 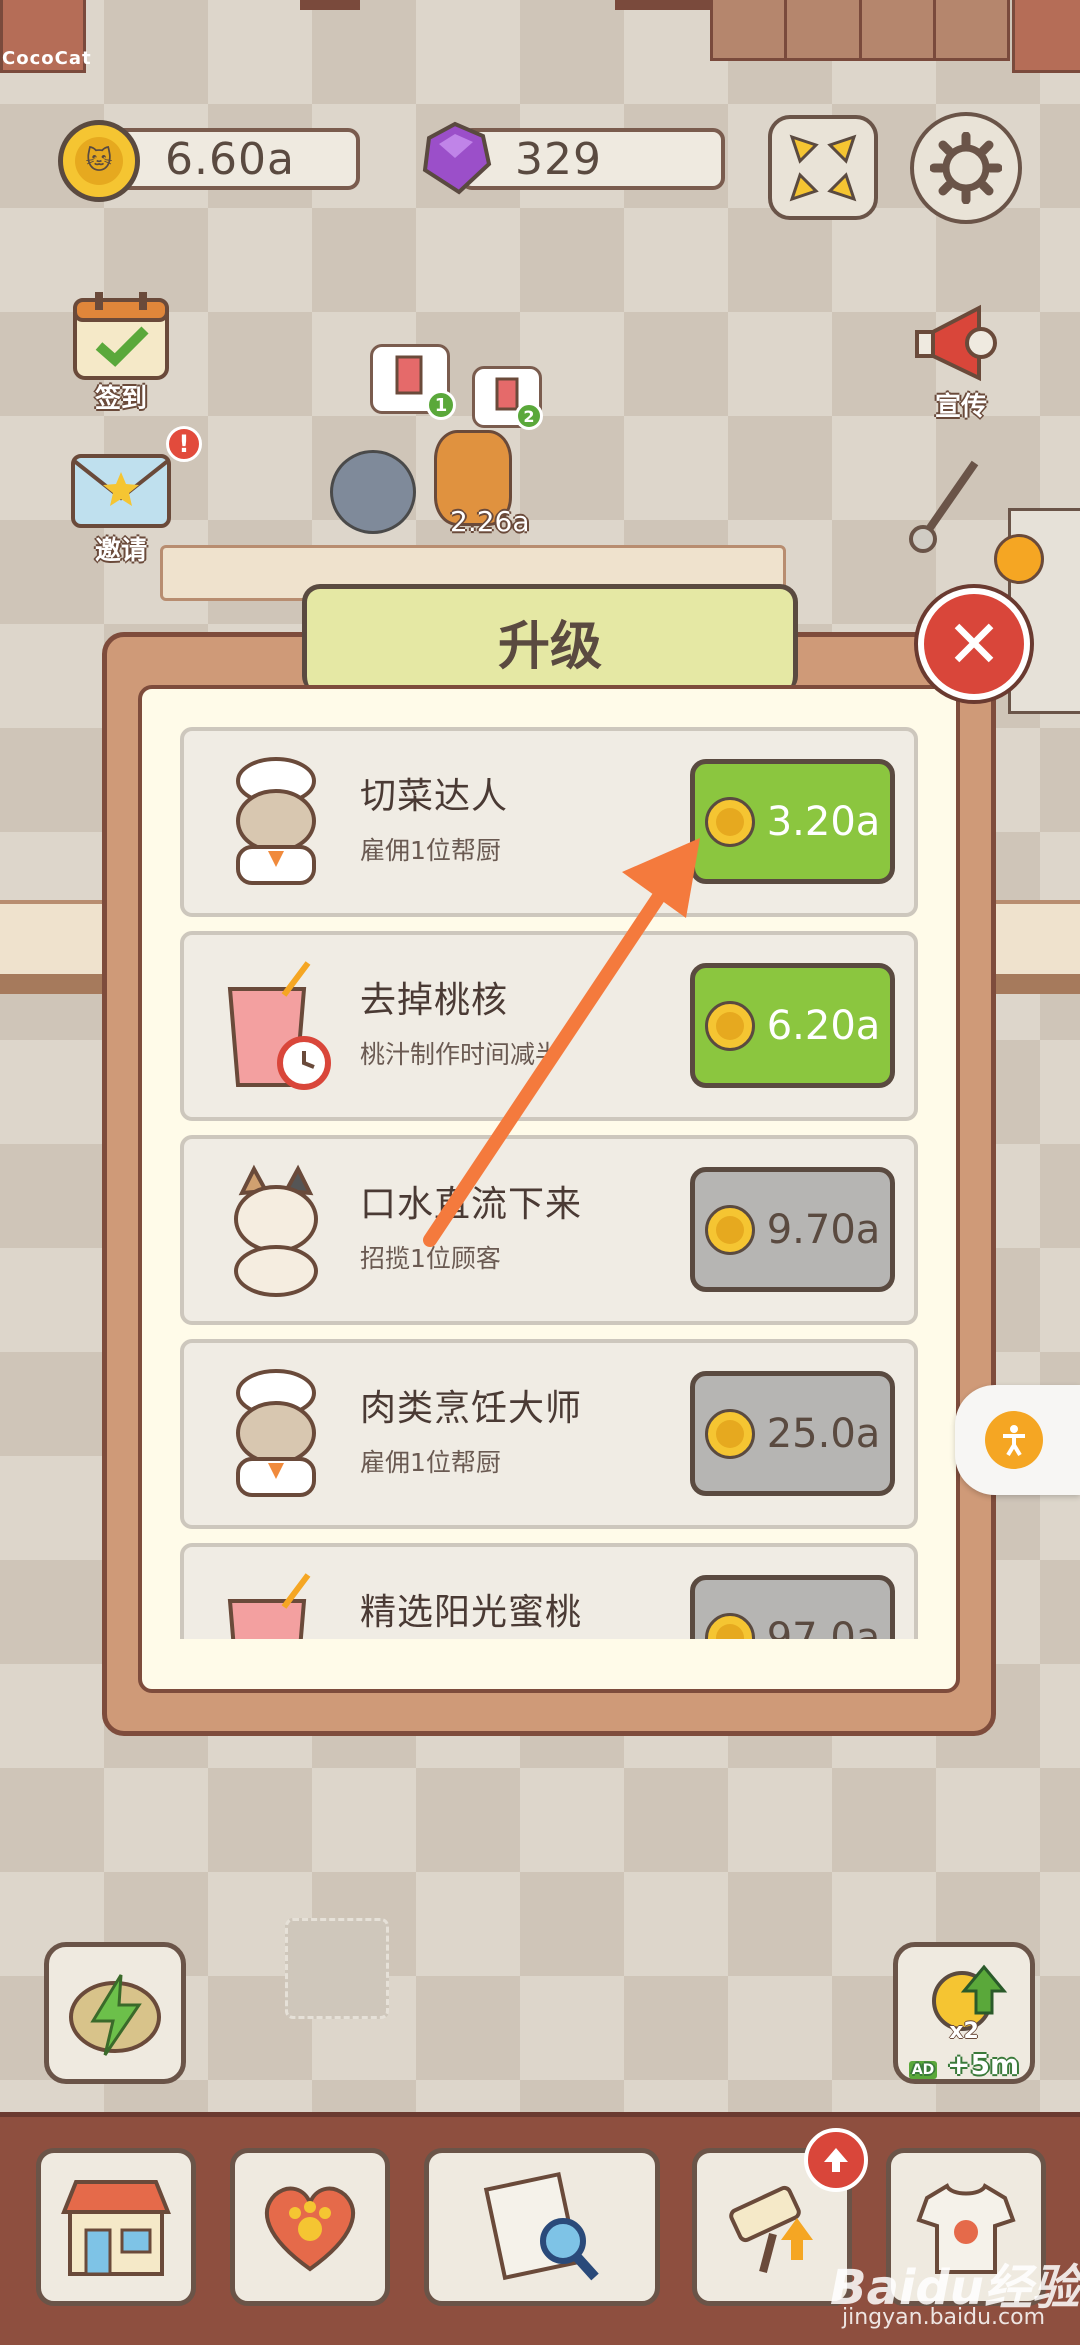 What do you see at coordinates (549, 1434) in the screenshot?
I see `upgrade-item: 肉类烹饪大师 雇佣1位帮厨 25.0a` at bounding box center [549, 1434].